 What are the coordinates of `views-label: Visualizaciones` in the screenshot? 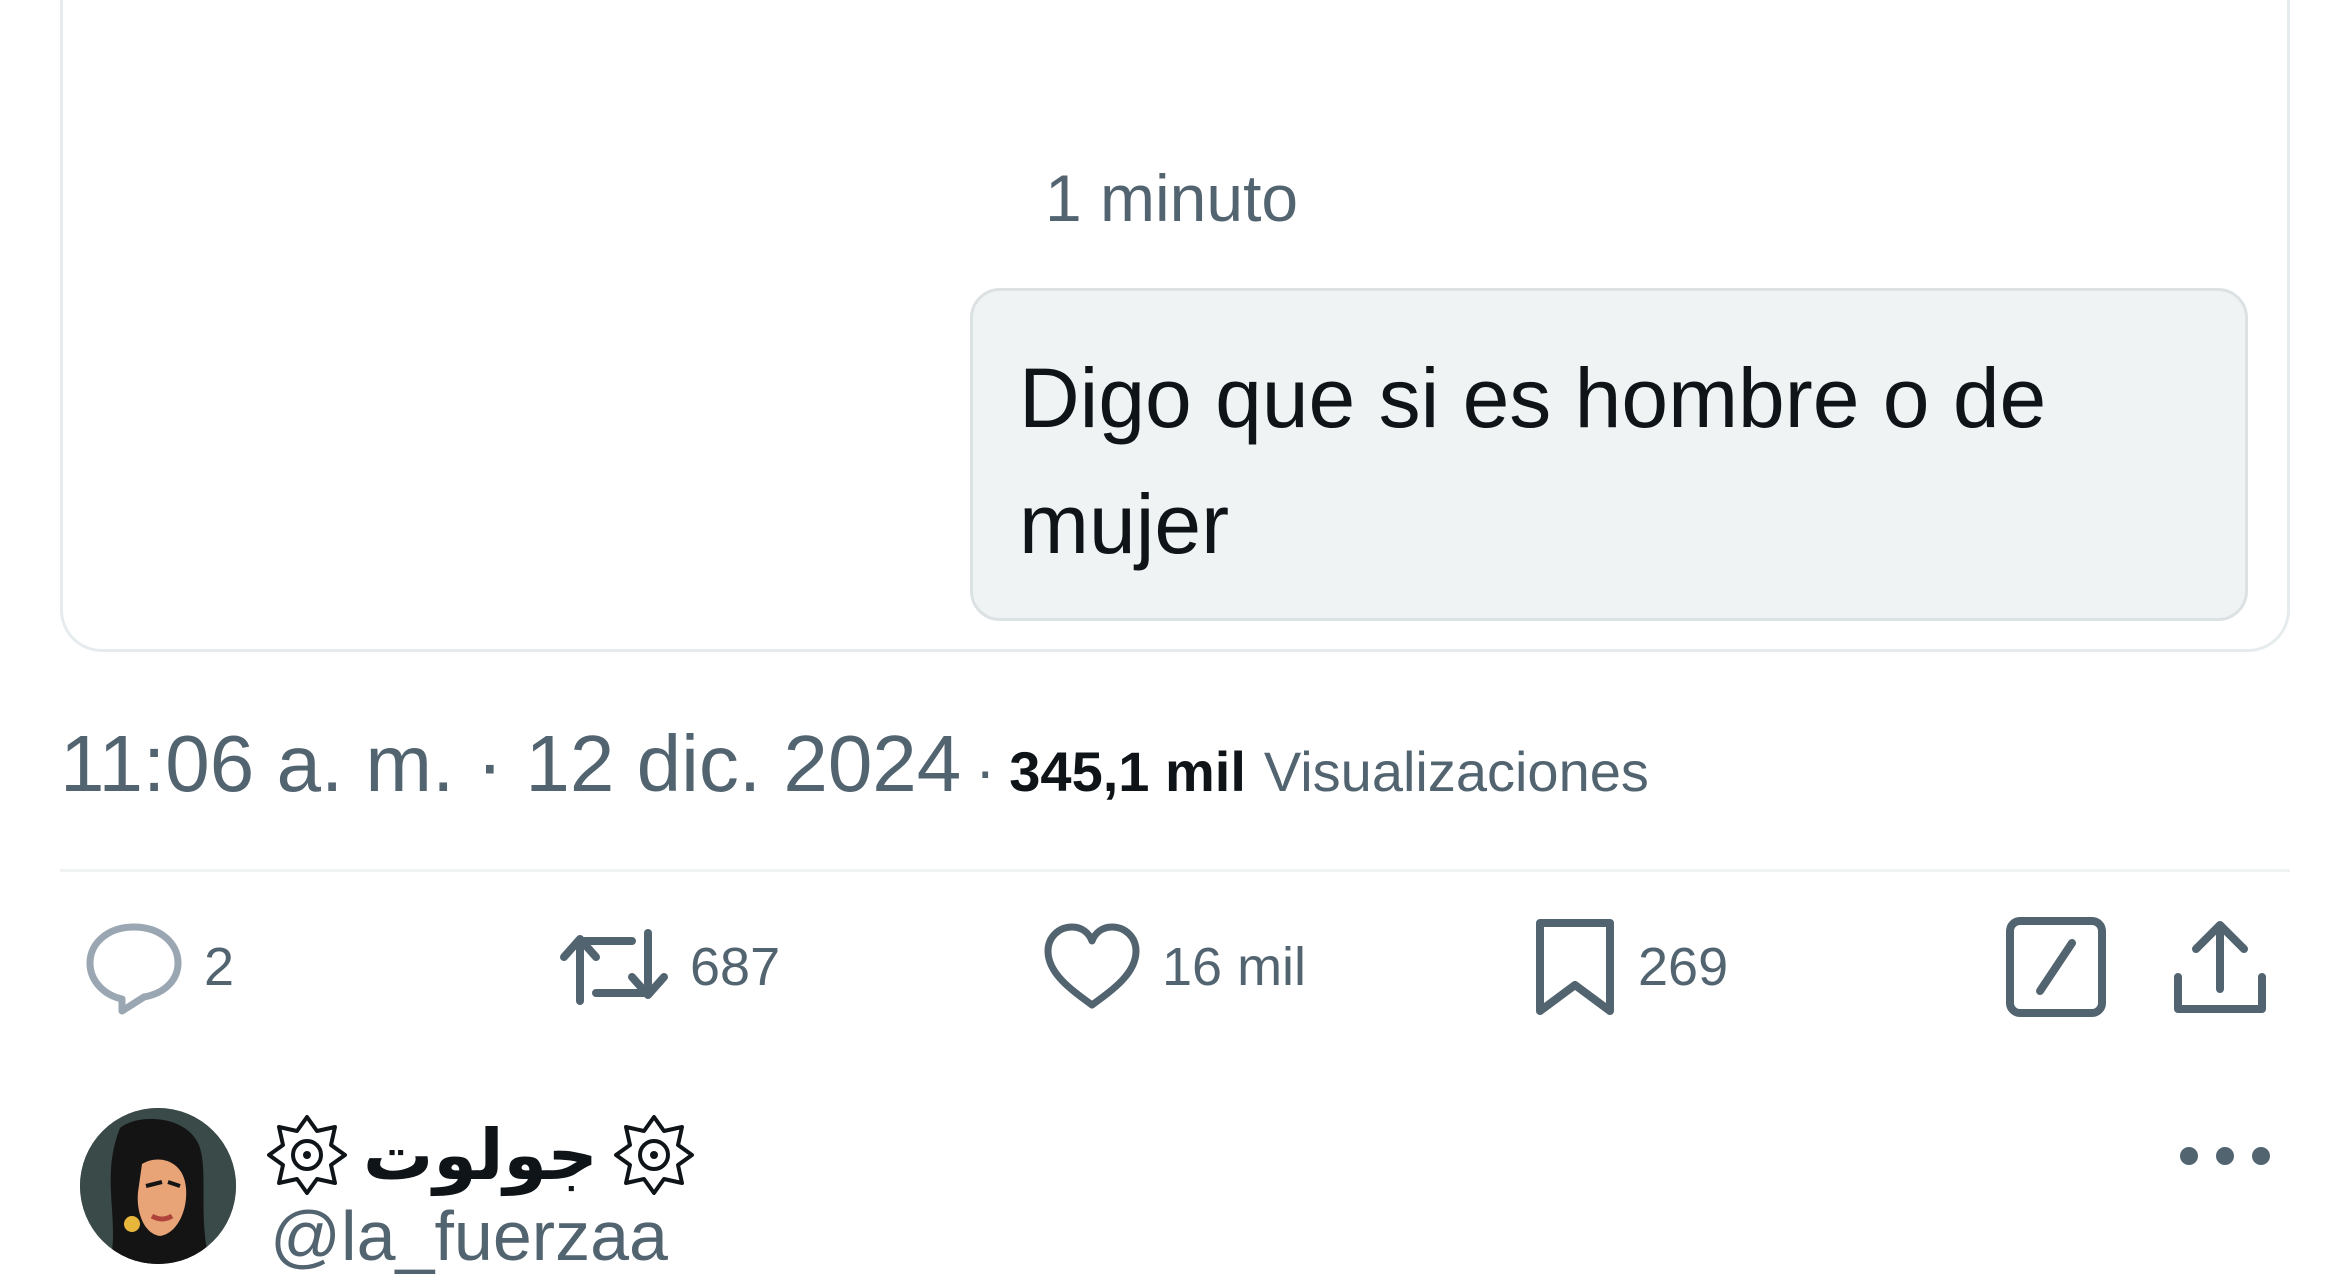 It's located at (1456, 771).